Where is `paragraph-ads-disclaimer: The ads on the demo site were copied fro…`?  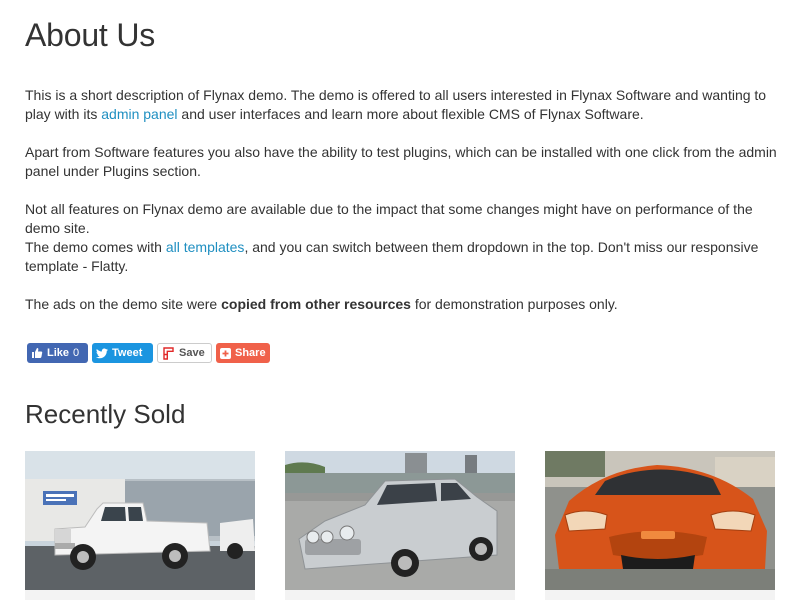
paragraph-ads-disclaimer: The ads on the demo site were copied fro… is located at coordinates (321, 304).